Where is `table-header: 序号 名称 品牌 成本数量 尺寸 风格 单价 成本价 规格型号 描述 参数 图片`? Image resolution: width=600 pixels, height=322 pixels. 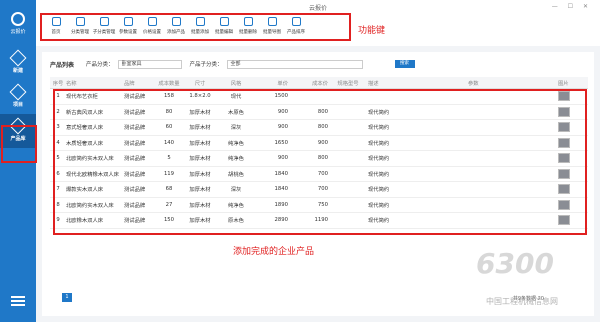 table-header: 序号 名称 品牌 成本数量 尺寸 风格 单价 成本价 规格型号 描述 参数 图片 is located at coordinates (319, 83).